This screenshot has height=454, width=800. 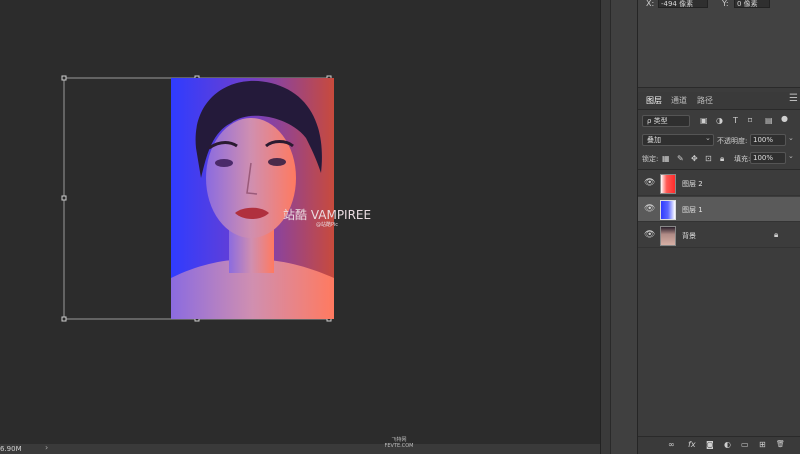 What do you see at coordinates (719, 159) in the screenshot?
I see `lock-row: 锁定: ▦ ✎ ✥ ⊡ 🔒︎ 填充: 100% ⌄` at bounding box center [719, 159].